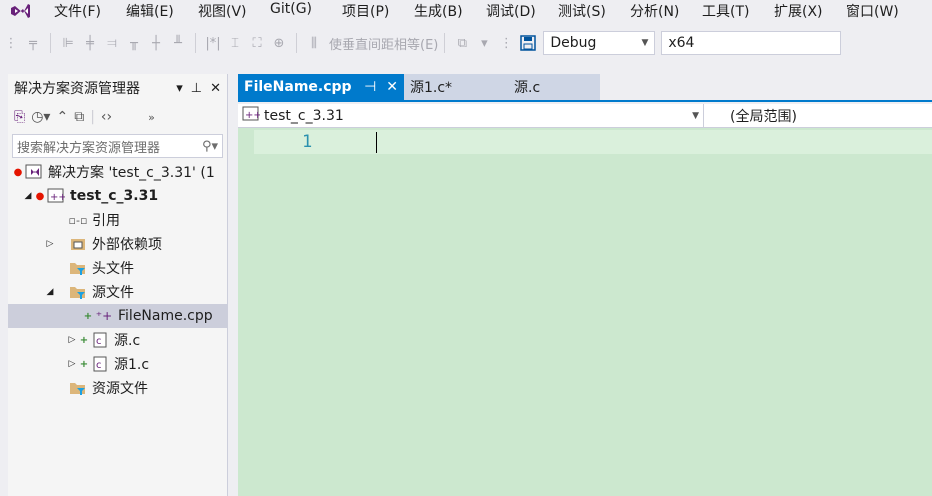 Image resolution: width=932 pixels, height=496 pixels. I want to click on platform-value: x64, so click(681, 43).